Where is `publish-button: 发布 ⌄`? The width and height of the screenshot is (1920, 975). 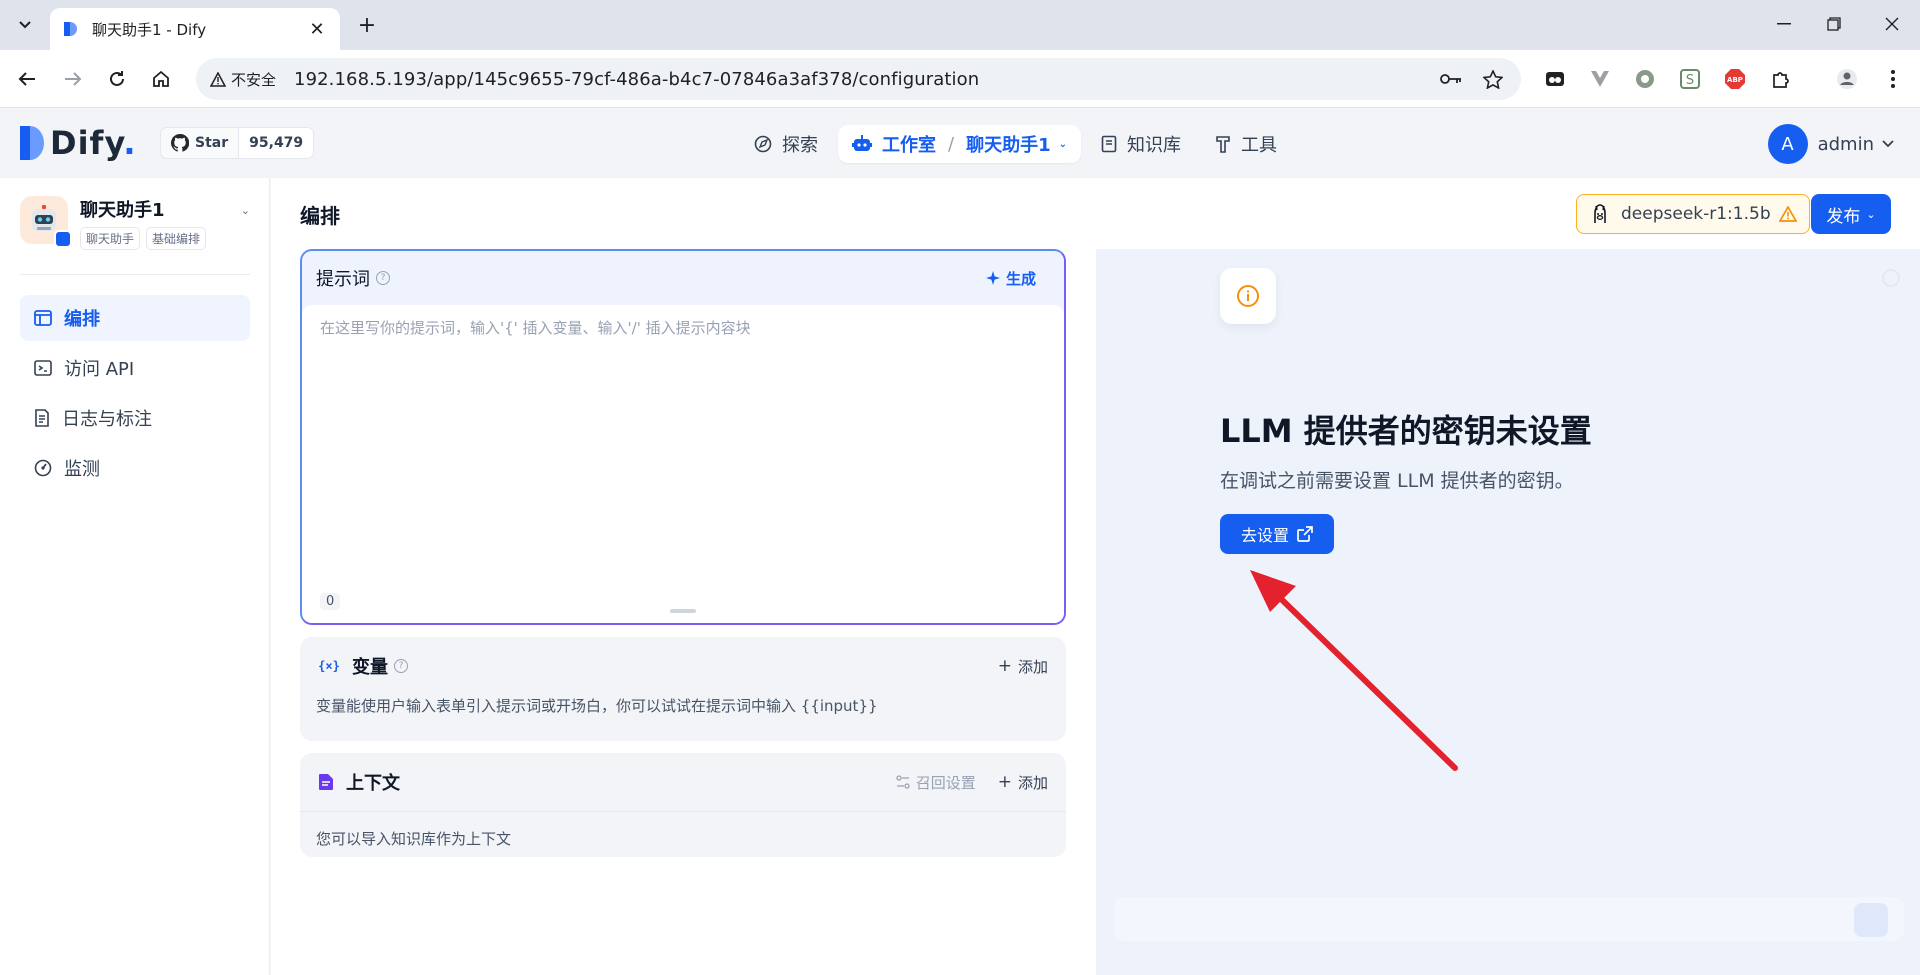
publish-button: 发布 ⌄ is located at coordinates (1851, 214).